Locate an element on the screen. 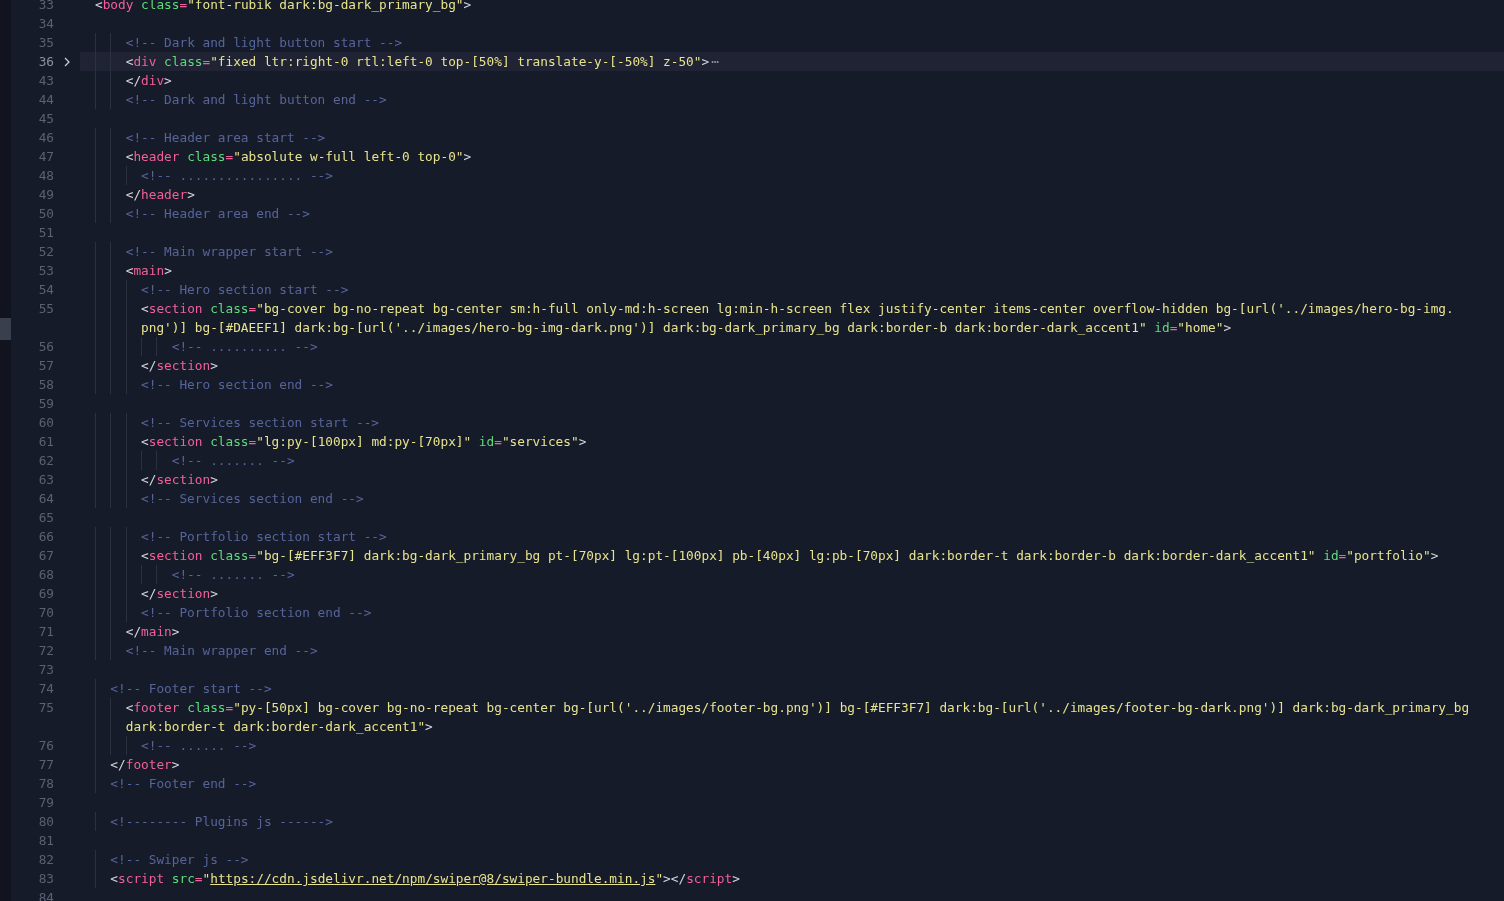  line-number: 58 is located at coordinates (46, 385).